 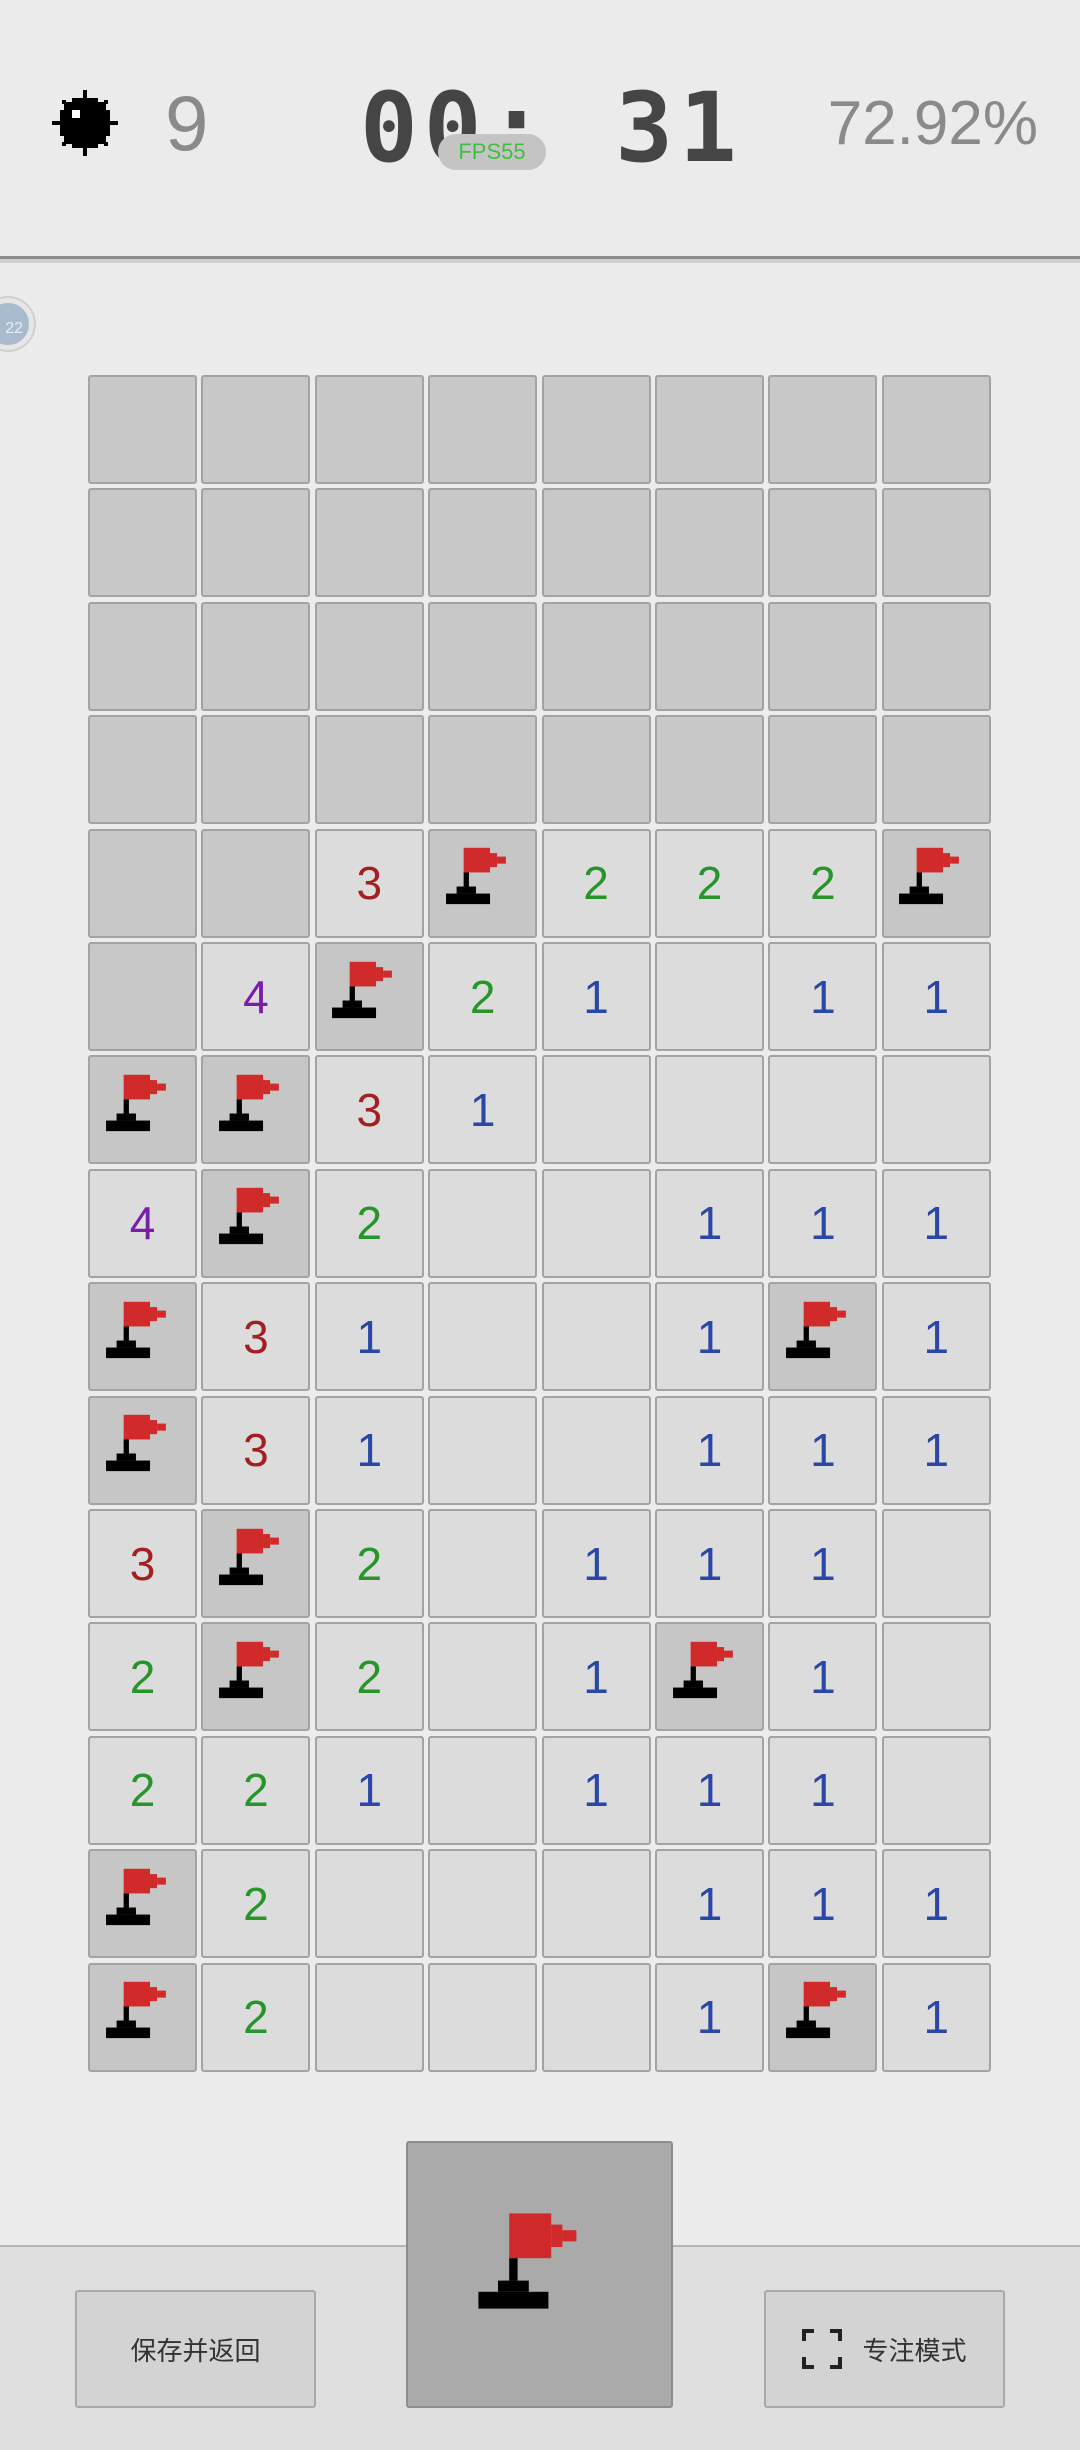 What do you see at coordinates (195, 2349) in the screenshot?
I see `save-and-return-button: 保存并返回` at bounding box center [195, 2349].